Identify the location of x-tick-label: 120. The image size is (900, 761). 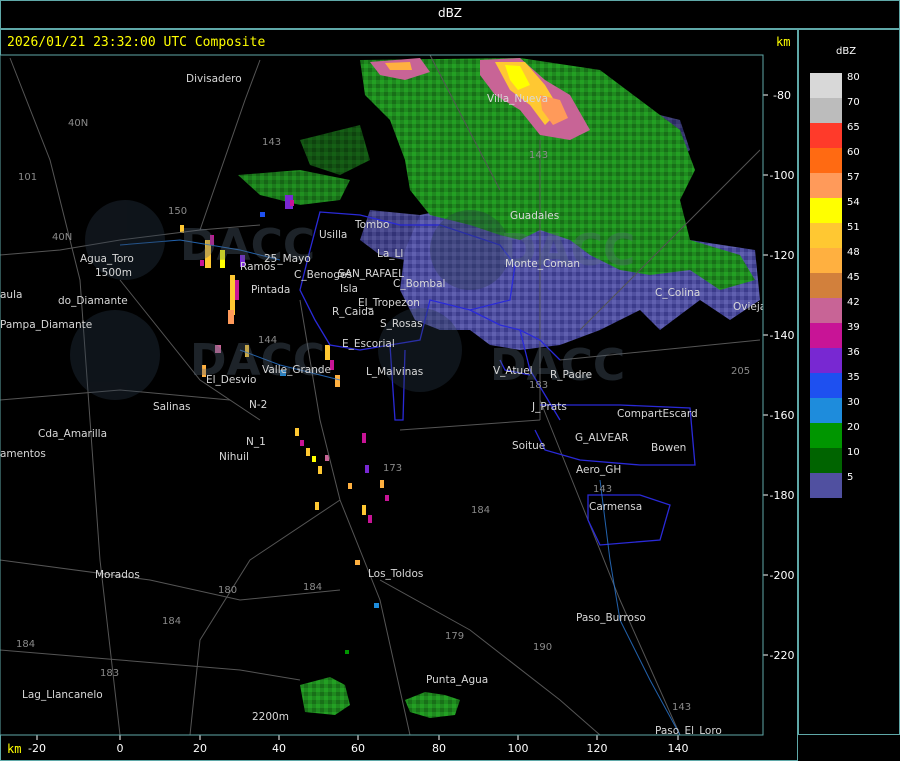
(597, 748).